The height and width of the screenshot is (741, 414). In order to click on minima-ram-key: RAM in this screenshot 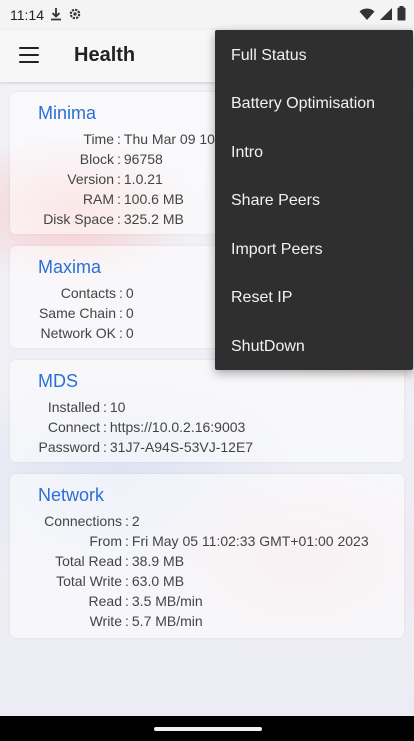, I will do `click(98, 199)`.